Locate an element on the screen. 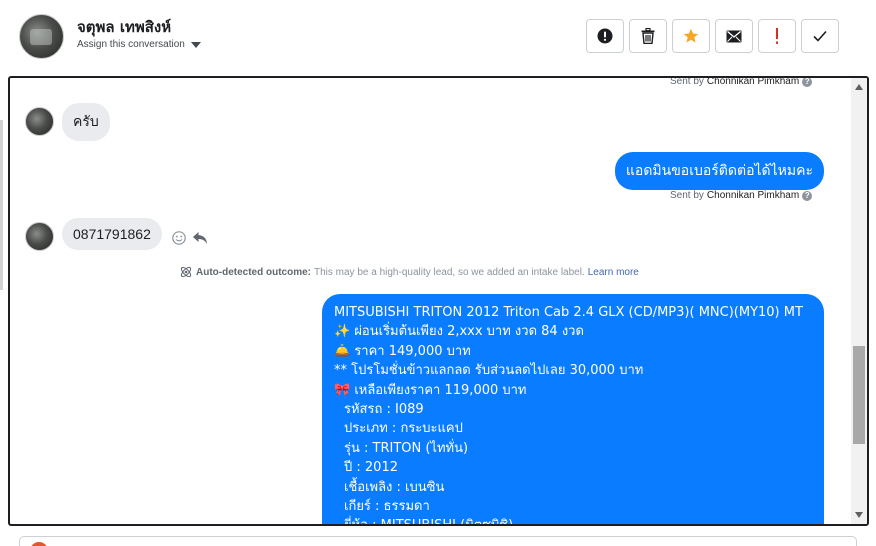 The image size is (876, 546). assign-conversation-dropdown: Assign this conversation is located at coordinates (139, 44).